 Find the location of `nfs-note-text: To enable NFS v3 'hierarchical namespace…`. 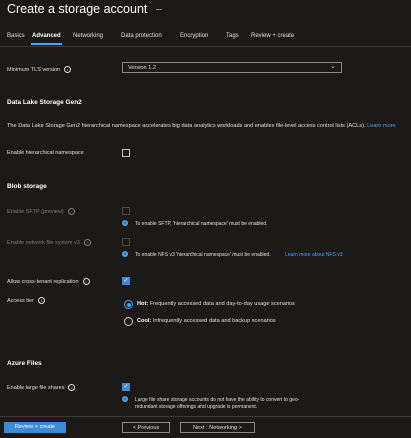

nfs-note-text: To enable NFS v3 'hierarchical namespace… is located at coordinates (203, 255).